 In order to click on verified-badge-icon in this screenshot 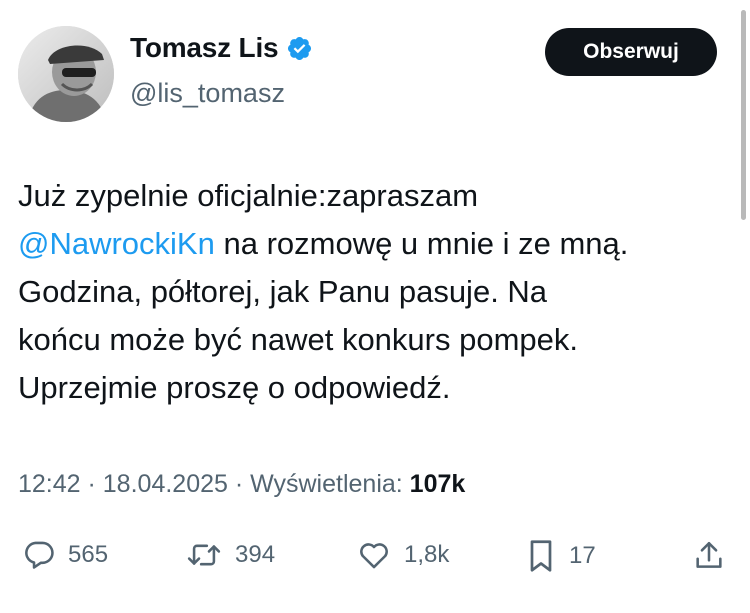, I will do `click(299, 48)`.